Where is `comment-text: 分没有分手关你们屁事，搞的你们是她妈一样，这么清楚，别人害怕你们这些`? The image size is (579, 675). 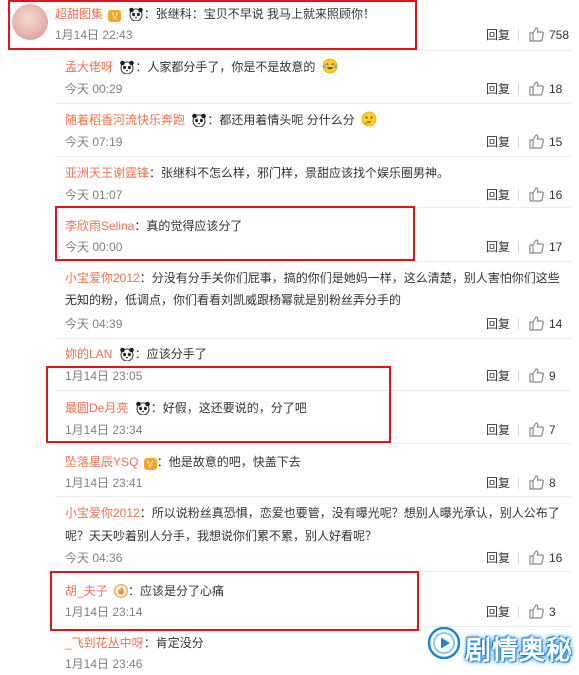
comment-text: 分没有分手关你们屁事，搞的你们是她妈一样，这么清楚，别人害怕你们这些 is located at coordinates (355, 278).